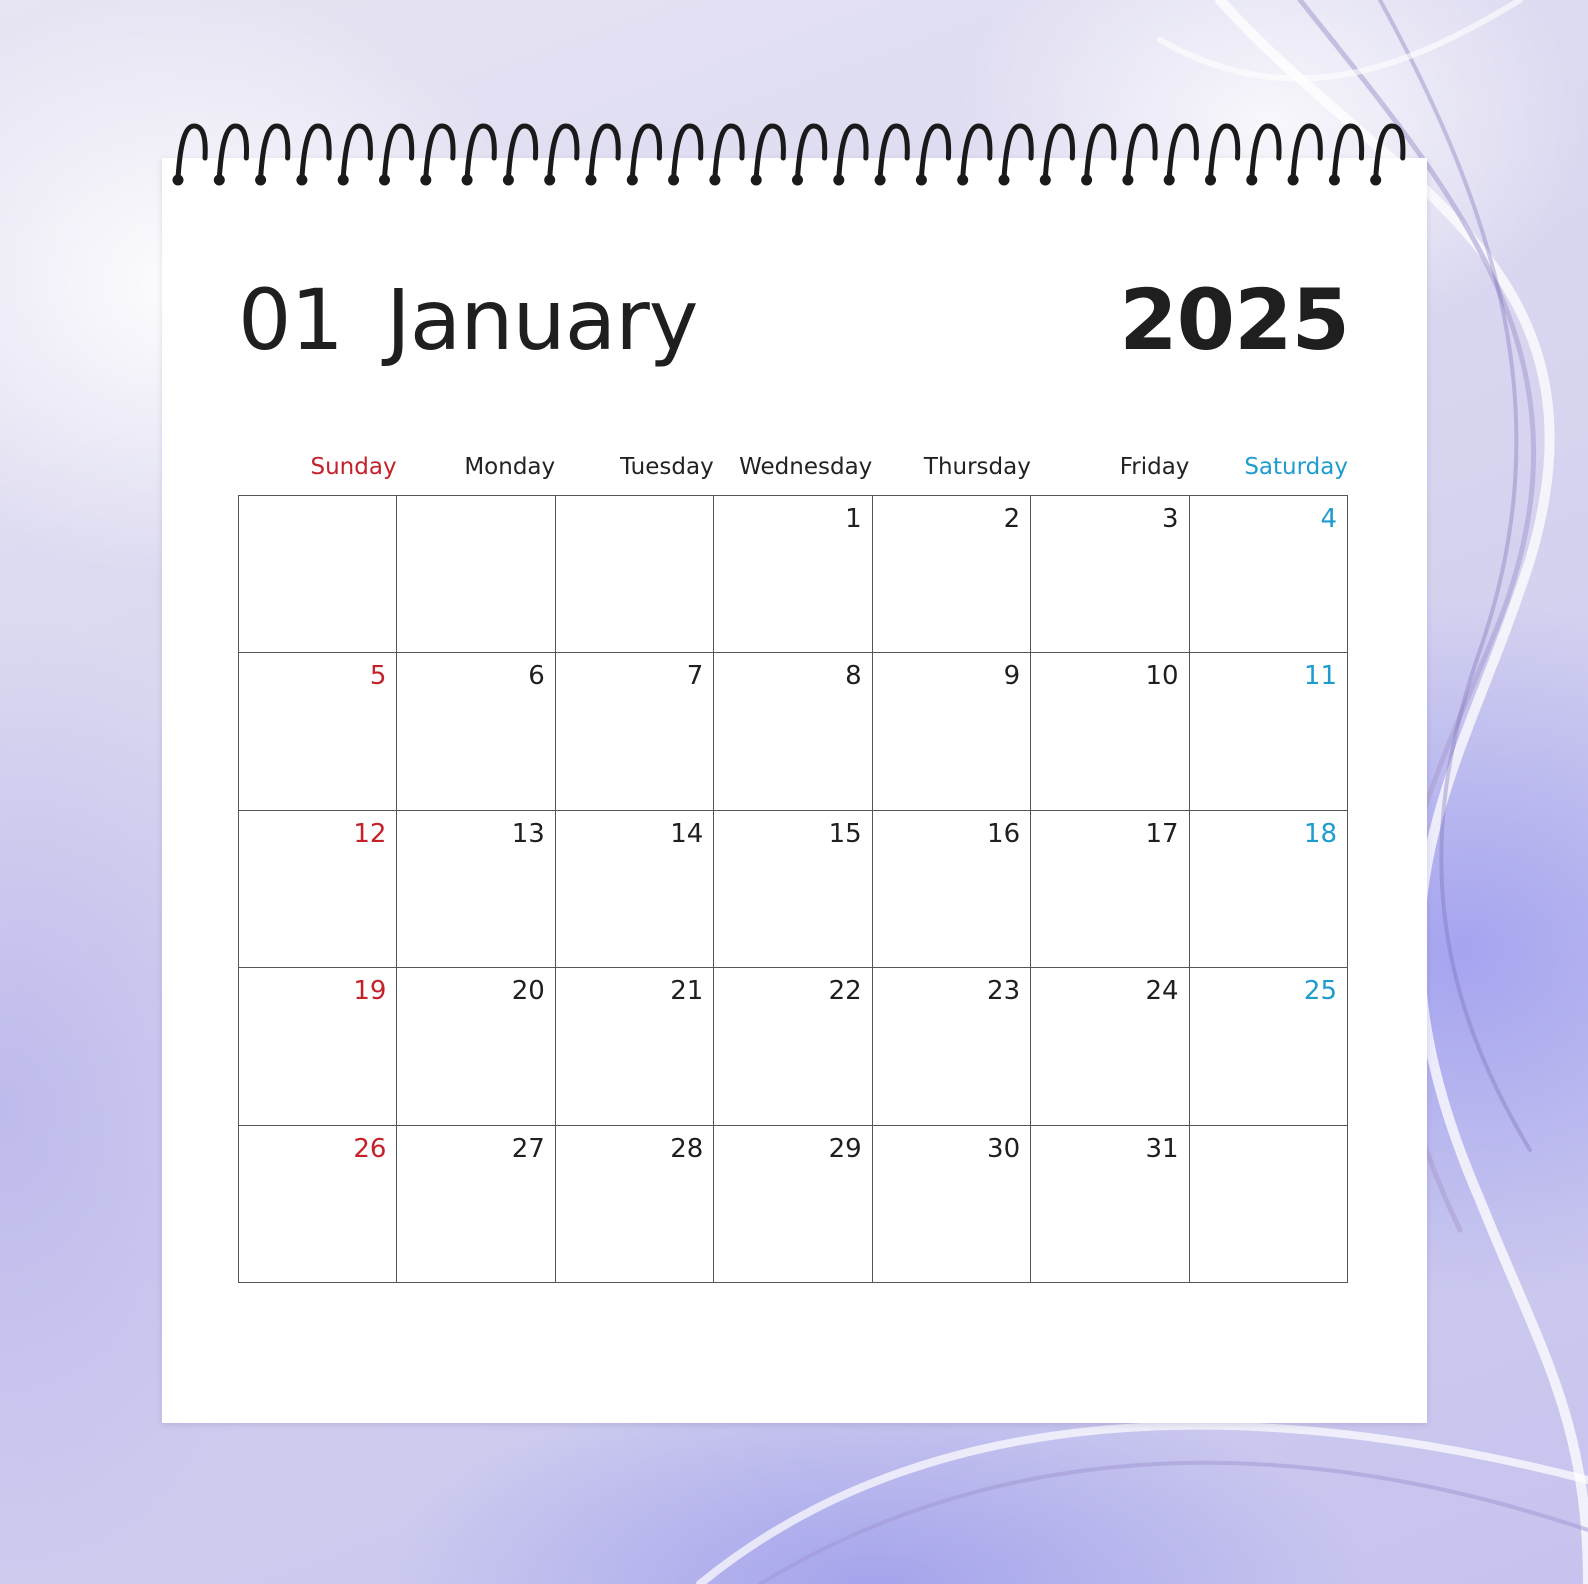 The width and height of the screenshot is (1588, 1584). I want to click on day-number: 18, so click(1320, 833).